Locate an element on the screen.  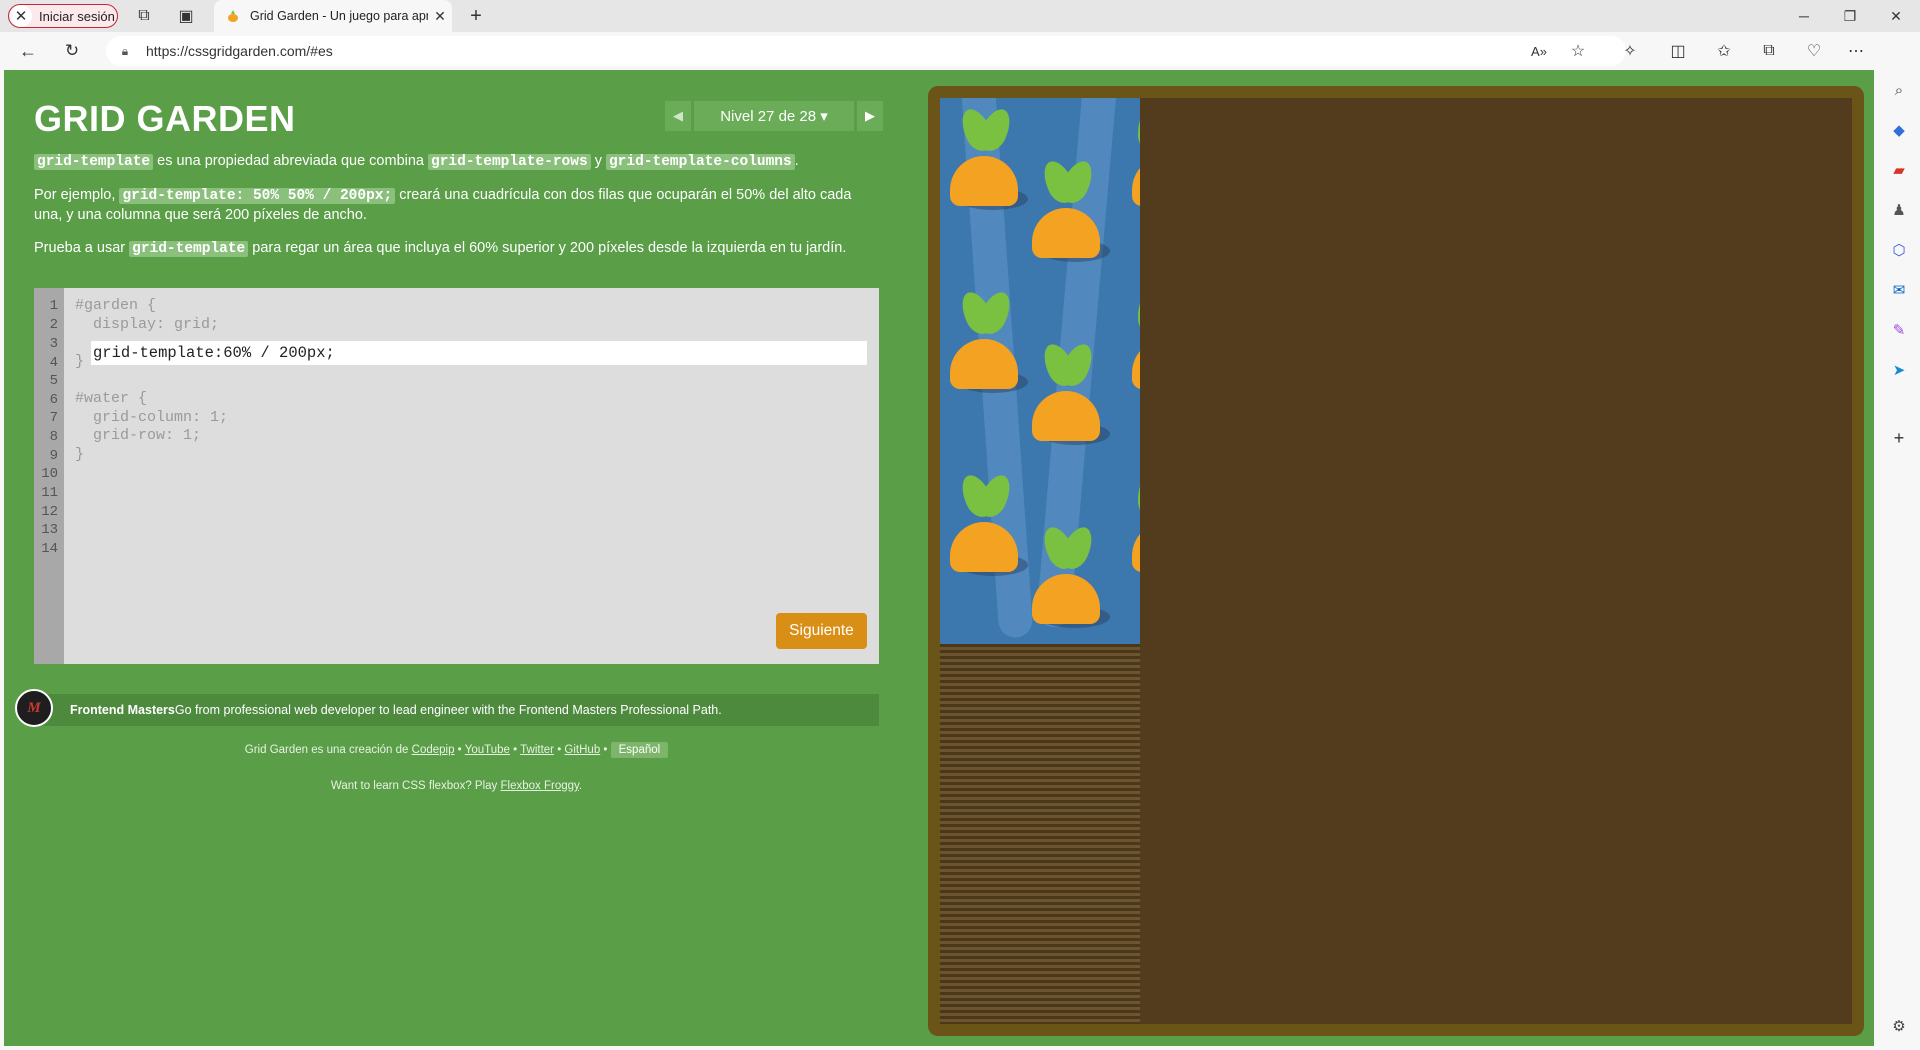
microsoft-365-icon: ⬡ is located at coordinates (1899, 250).